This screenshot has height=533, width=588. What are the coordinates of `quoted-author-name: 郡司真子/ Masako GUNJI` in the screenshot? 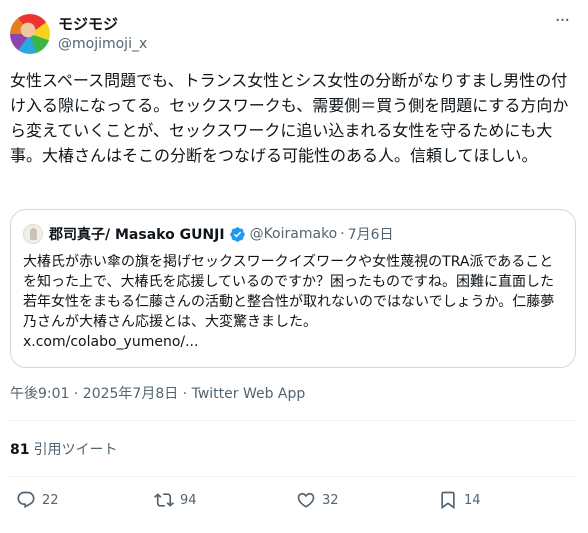 It's located at (137, 235).